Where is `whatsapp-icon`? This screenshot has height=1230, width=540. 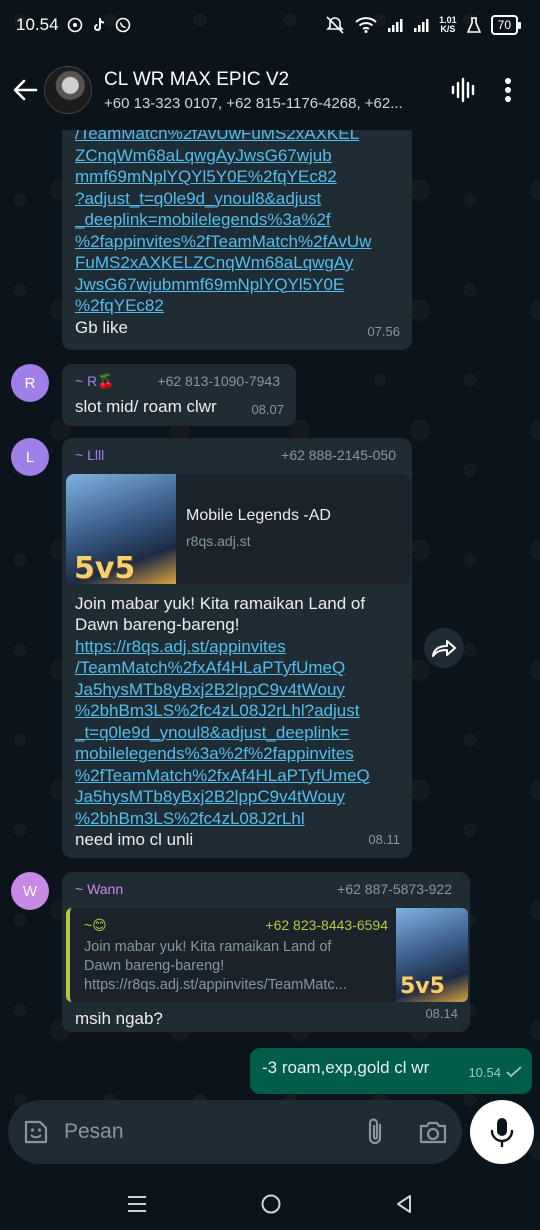 whatsapp-icon is located at coordinates (122, 25).